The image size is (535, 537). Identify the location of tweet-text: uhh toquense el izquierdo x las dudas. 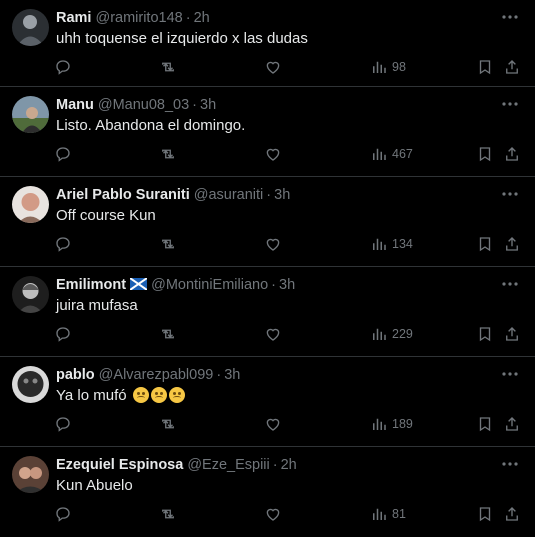
(182, 38).